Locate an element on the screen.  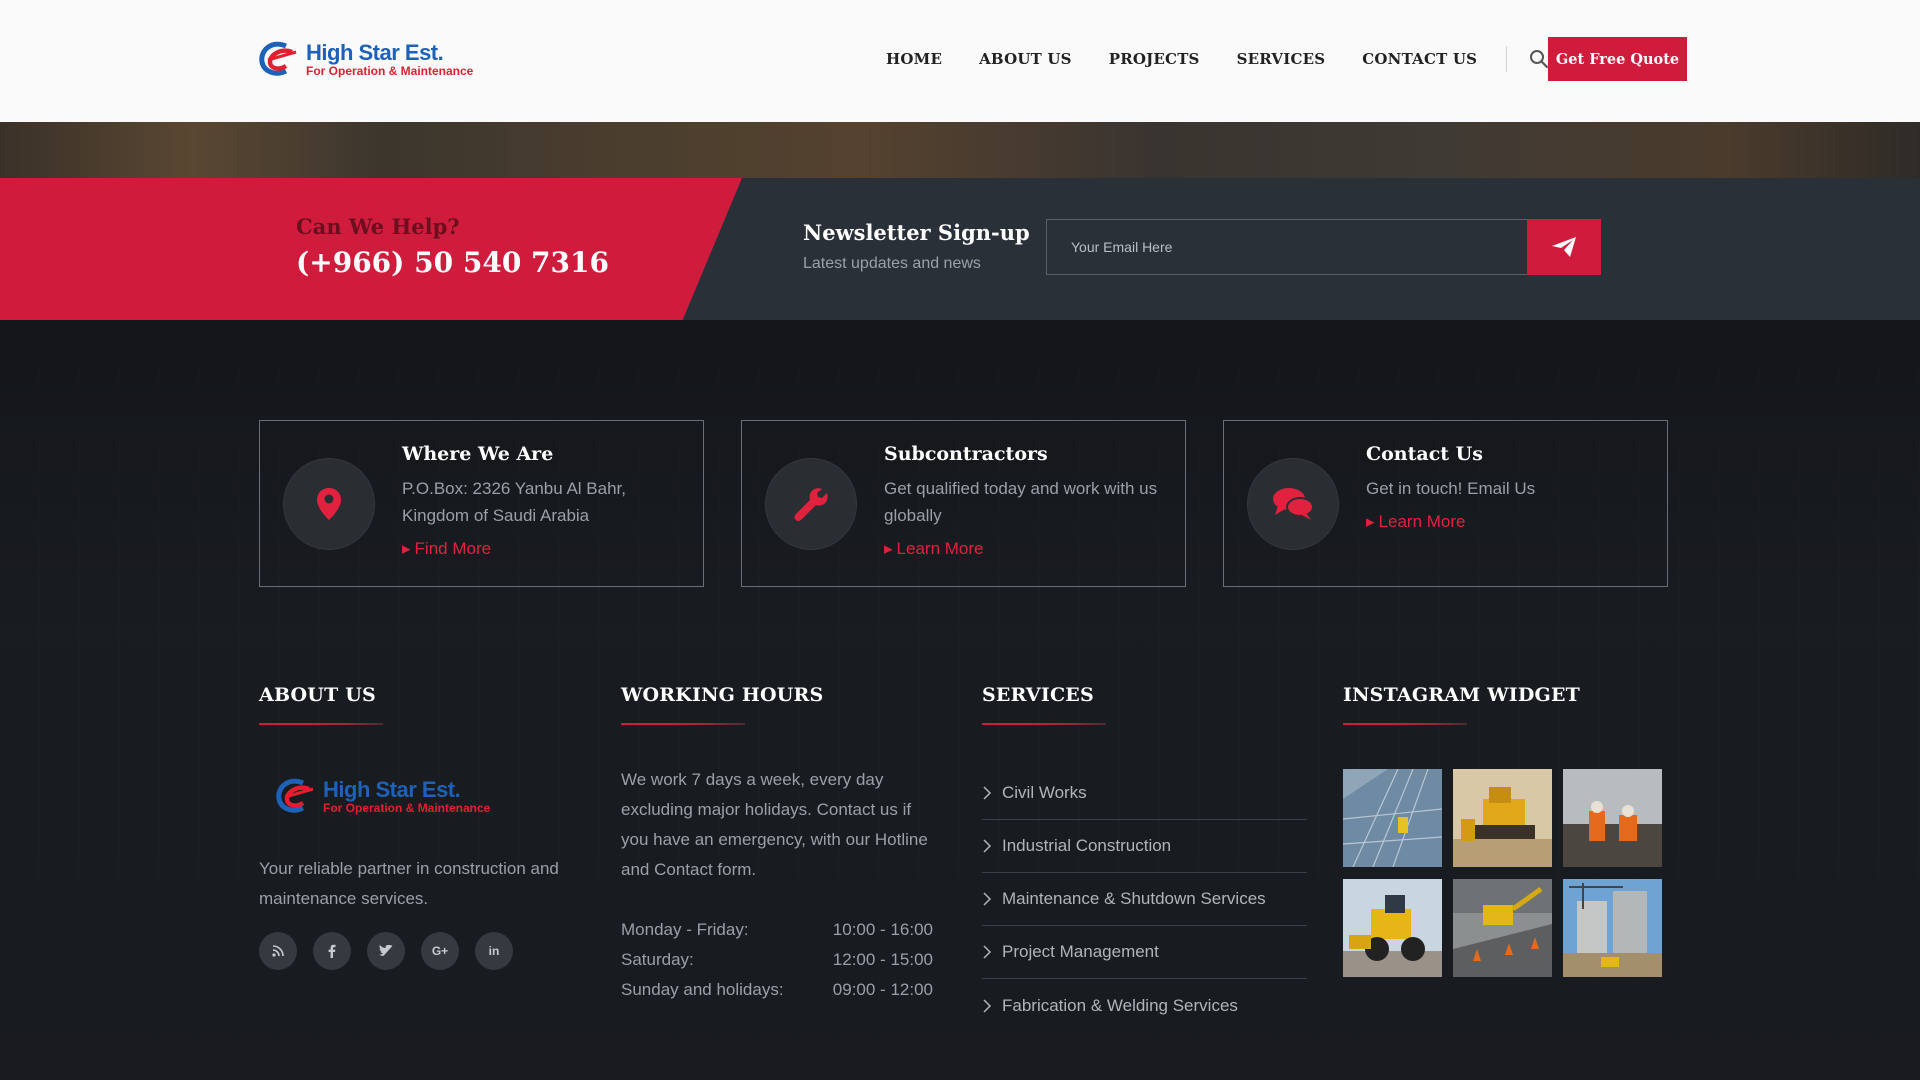
nav-services: SERVICES is located at coordinates (1281, 59).